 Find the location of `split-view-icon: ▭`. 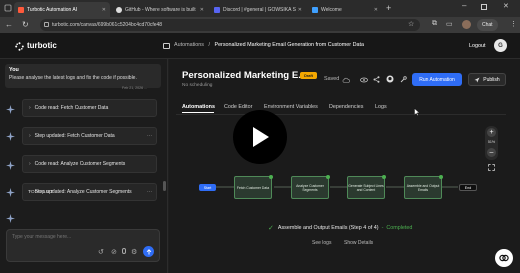

split-view-icon: ▭ is located at coordinates (449, 24).